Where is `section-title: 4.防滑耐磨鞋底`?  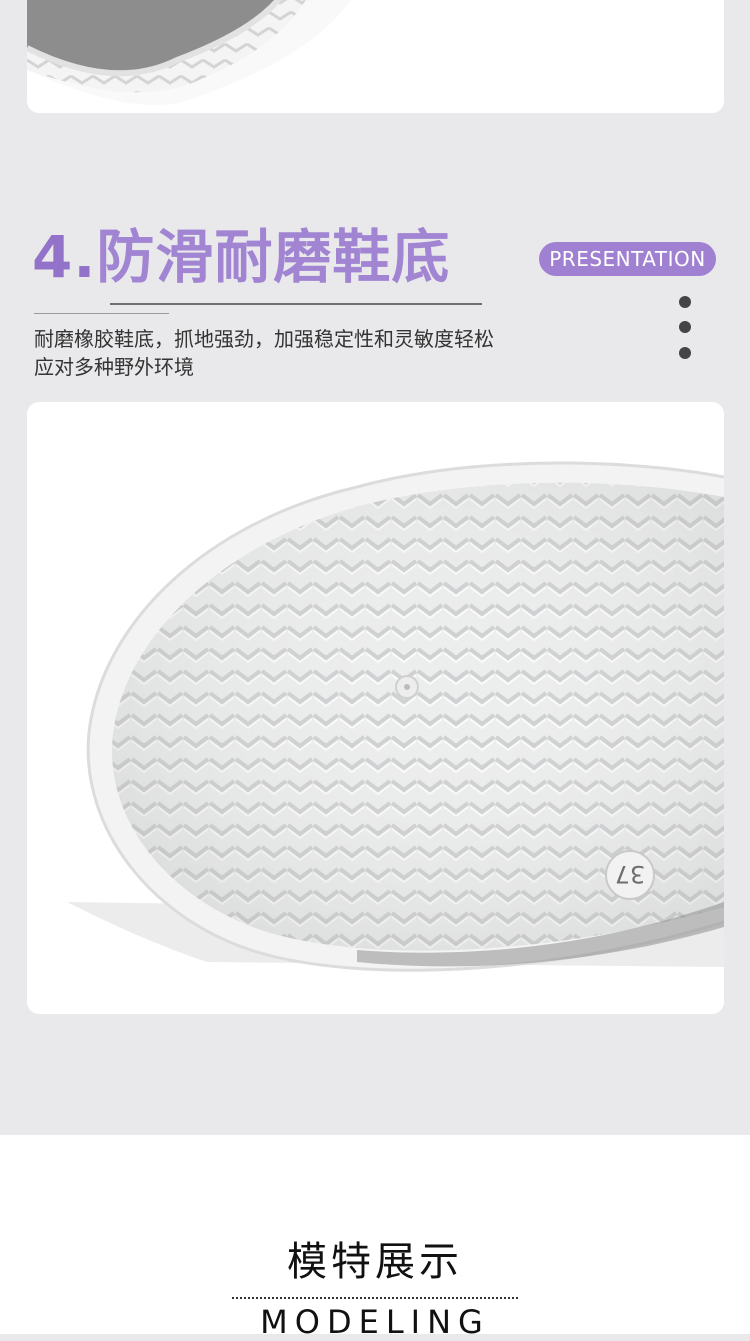 section-title: 4.防滑耐磨鞋底 is located at coordinates (241, 257).